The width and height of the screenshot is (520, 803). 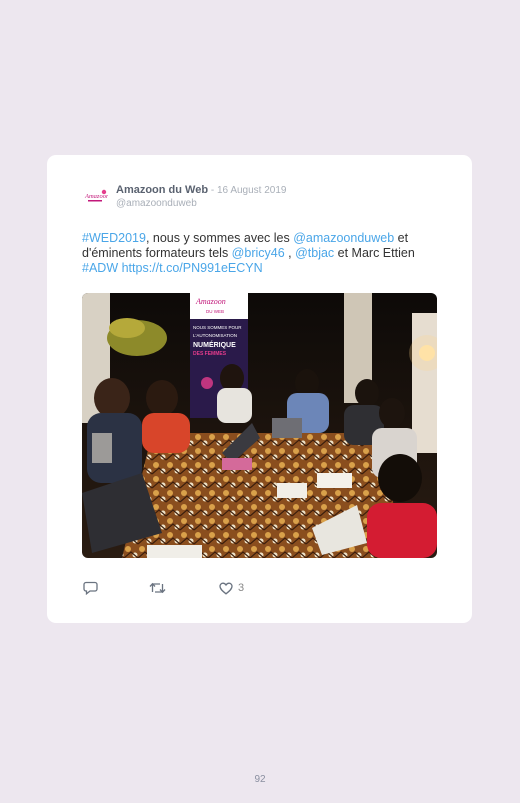 What do you see at coordinates (162, 190) in the screenshot?
I see `author-name: Amazoon du Web` at bounding box center [162, 190].